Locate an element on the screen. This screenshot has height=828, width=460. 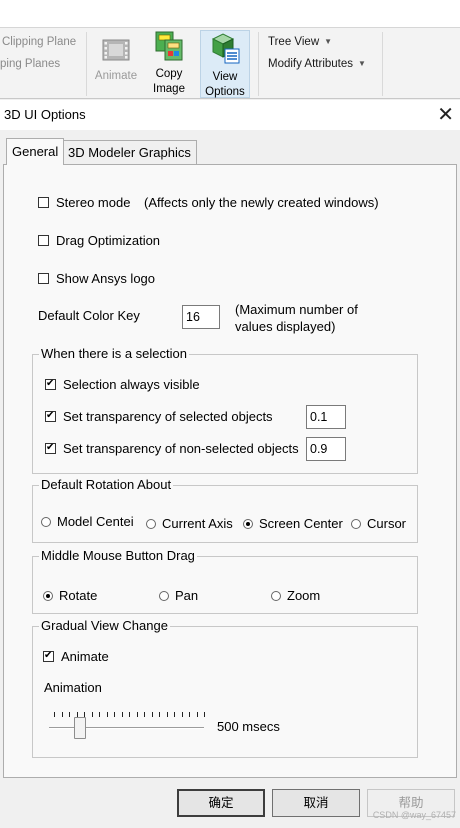
selection-group-legend: When there is a selection is located at coordinates (114, 353).